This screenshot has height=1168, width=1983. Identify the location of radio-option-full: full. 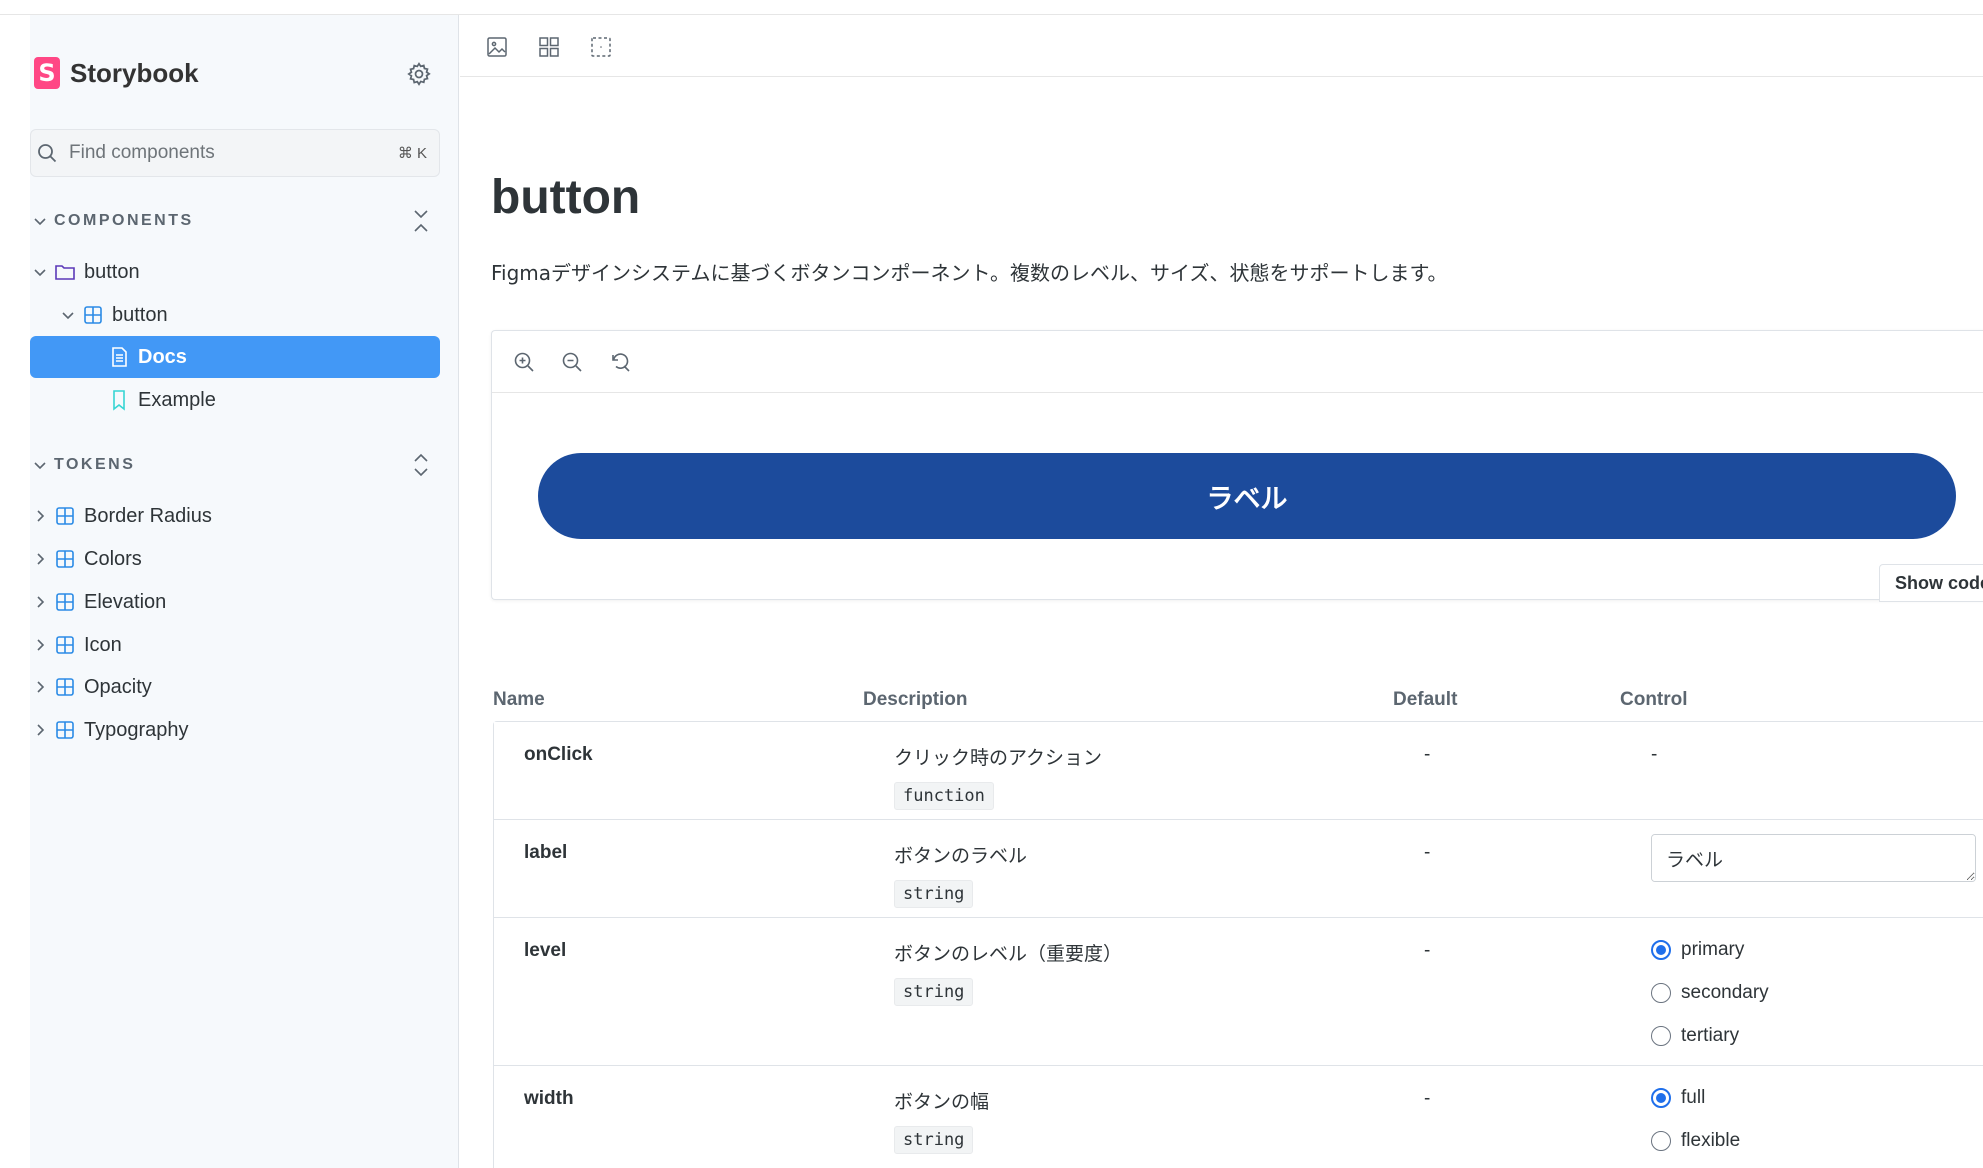
(1695, 1098).